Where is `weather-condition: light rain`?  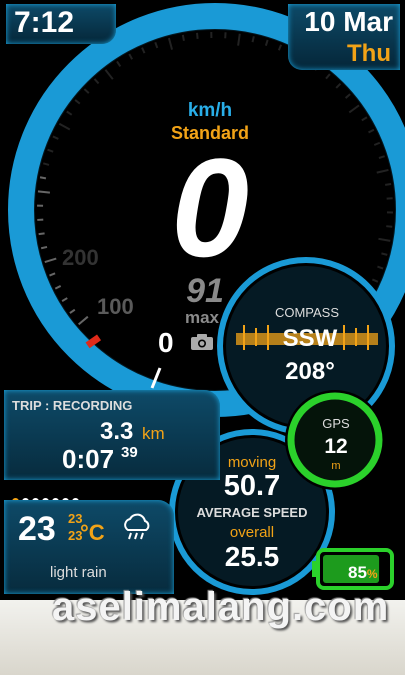
weather-condition: light rain is located at coordinates (78, 572).